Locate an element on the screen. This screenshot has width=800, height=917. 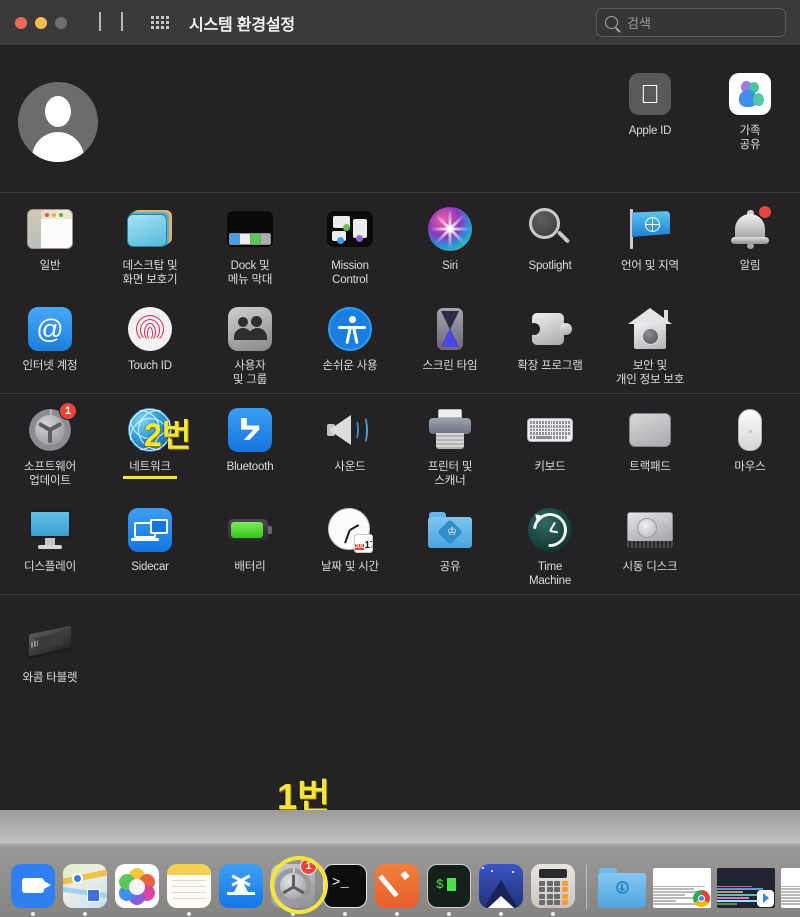
pref-spotlight: Spotlight is located at coordinates (550, 243).